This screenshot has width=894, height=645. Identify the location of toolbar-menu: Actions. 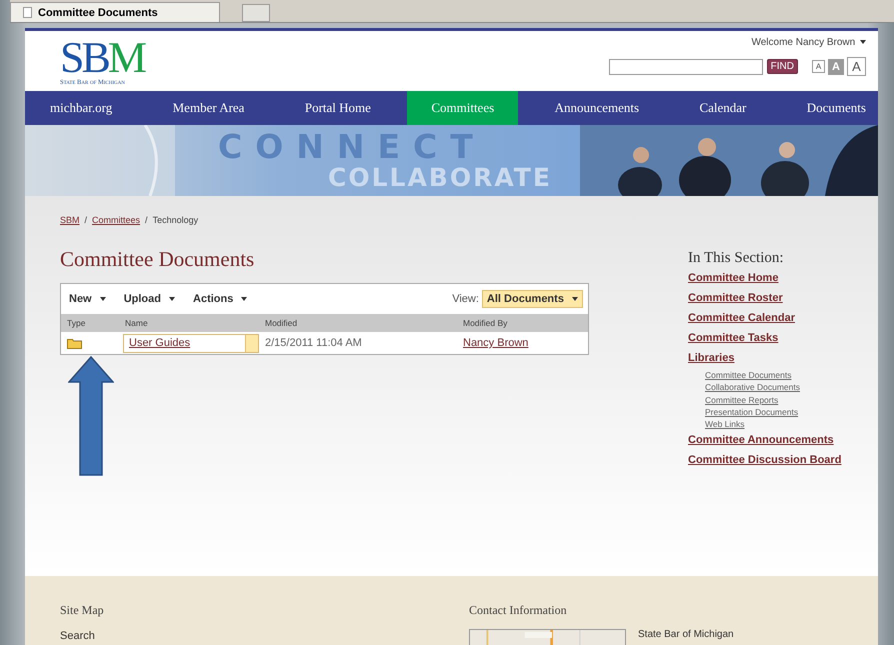
(220, 299).